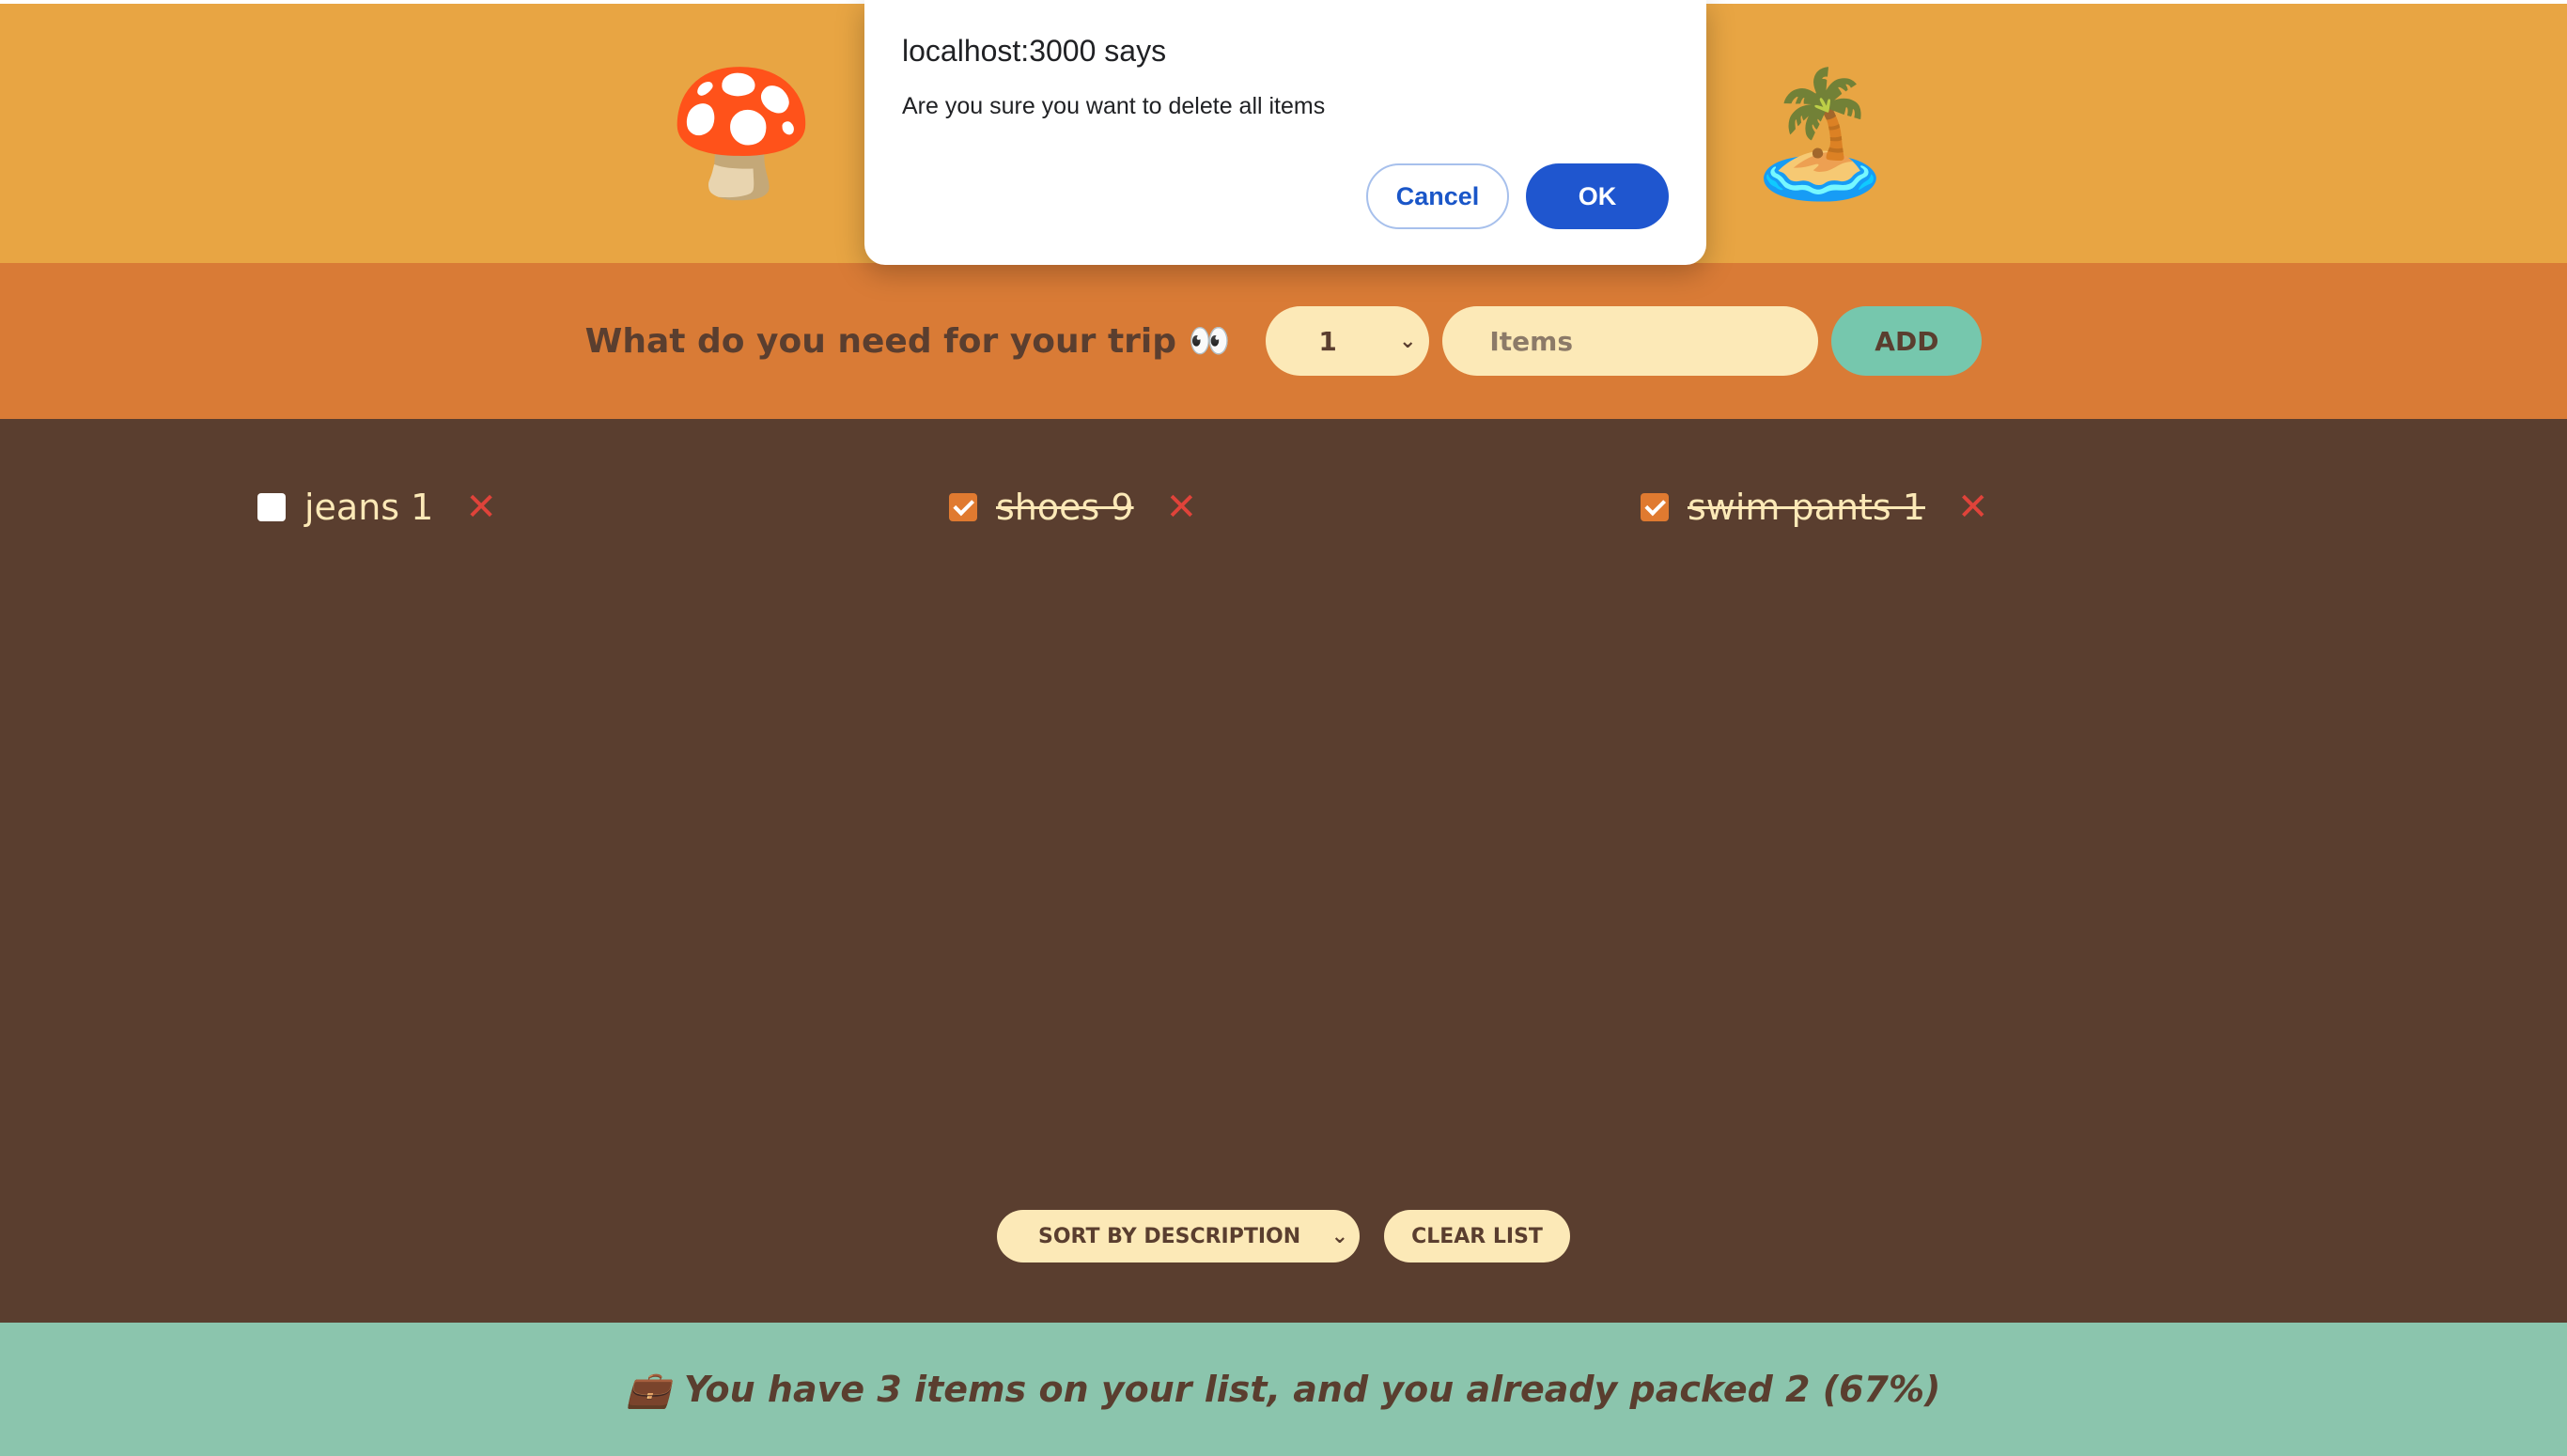 The image size is (2567, 1456). I want to click on mushroom-icon: 🍄, so click(744, 133).